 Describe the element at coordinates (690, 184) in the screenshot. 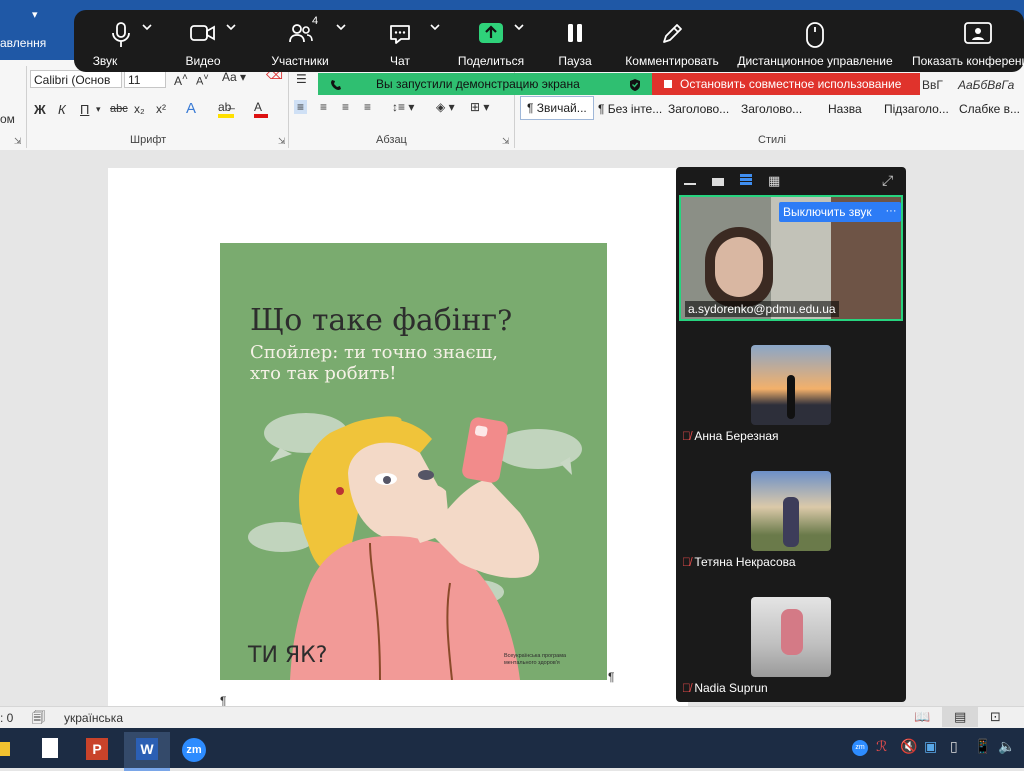

I see `minimize-icon` at that location.